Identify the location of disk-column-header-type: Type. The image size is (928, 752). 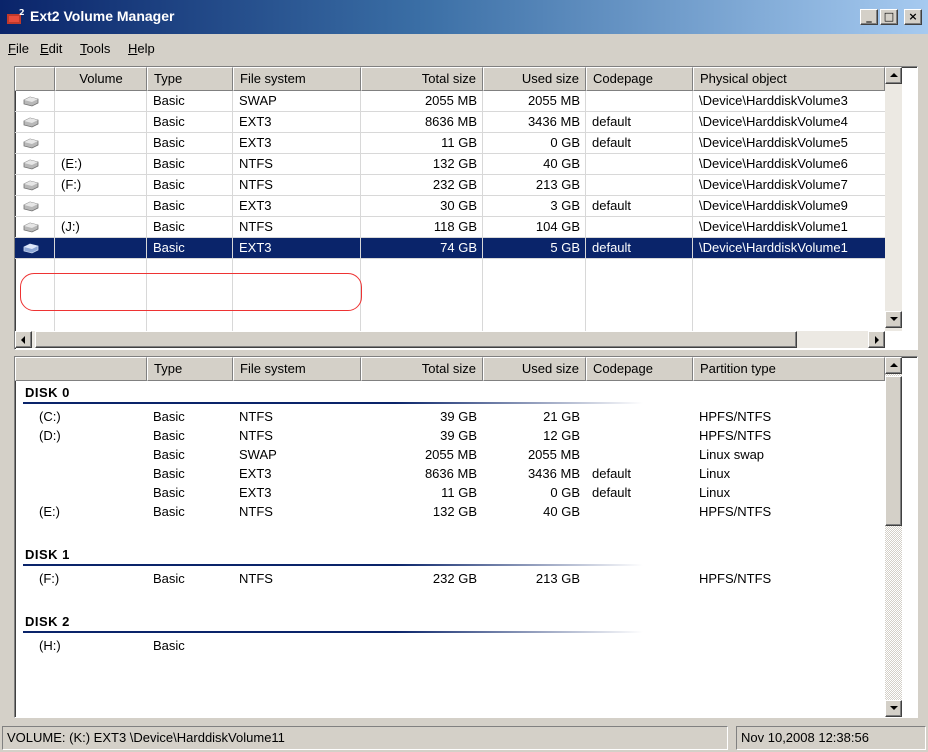
(190, 369).